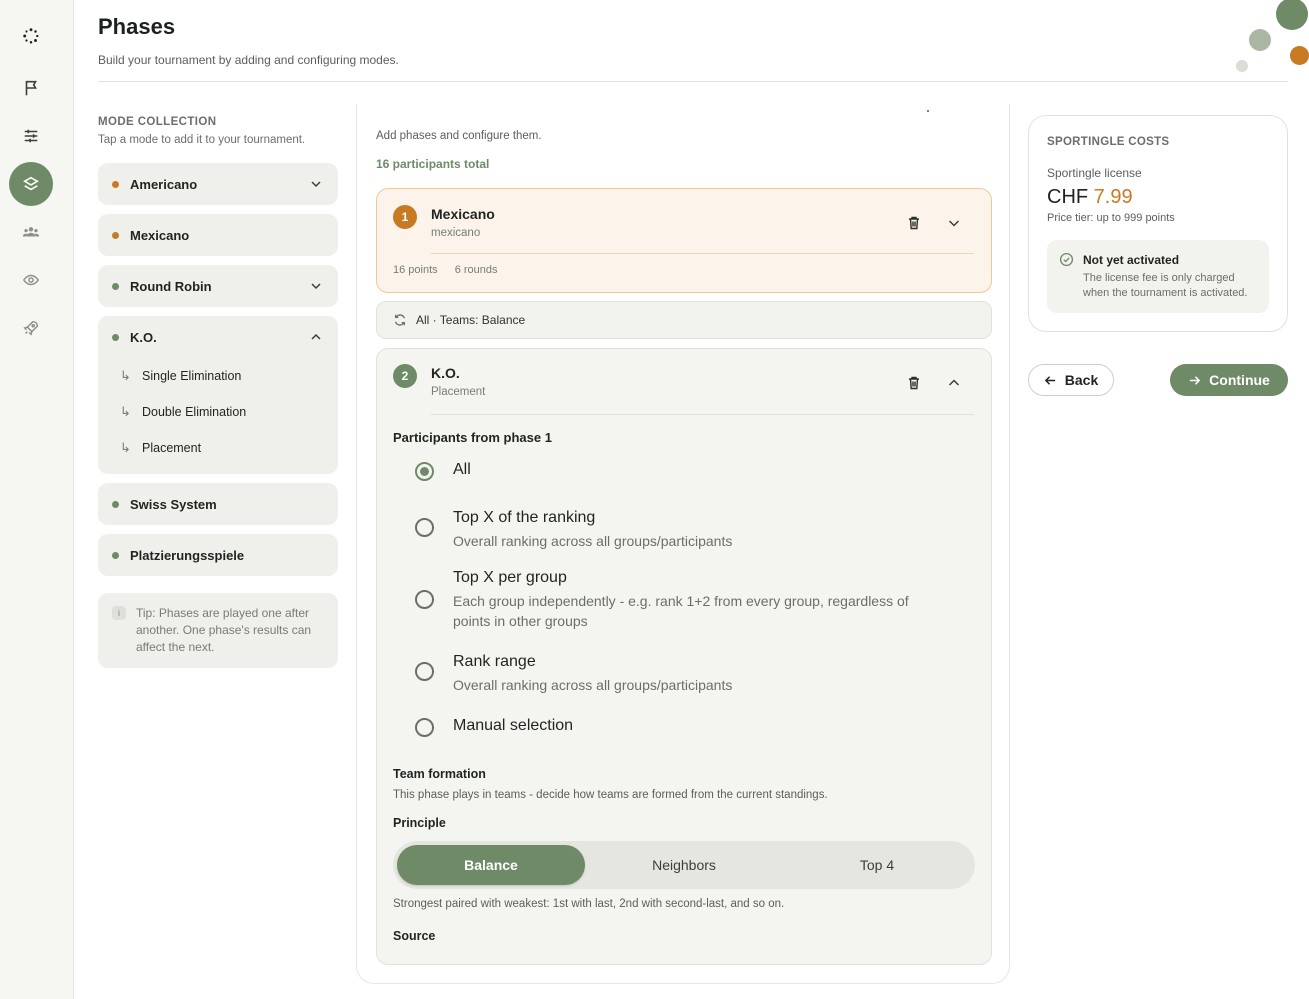 The height and width of the screenshot is (999, 1309). I want to click on back-button: Back, so click(1071, 380).